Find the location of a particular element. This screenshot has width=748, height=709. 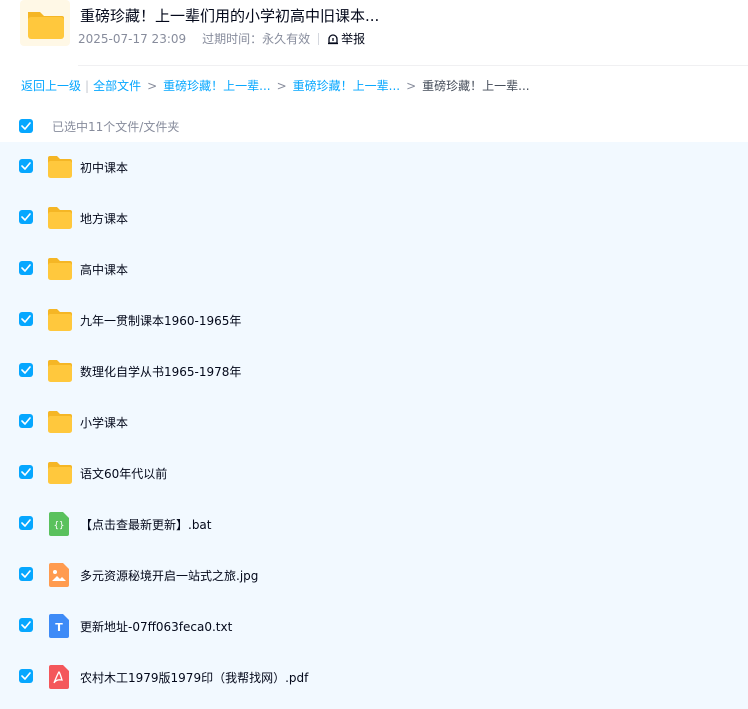

report-button: 举报 is located at coordinates (346, 38).